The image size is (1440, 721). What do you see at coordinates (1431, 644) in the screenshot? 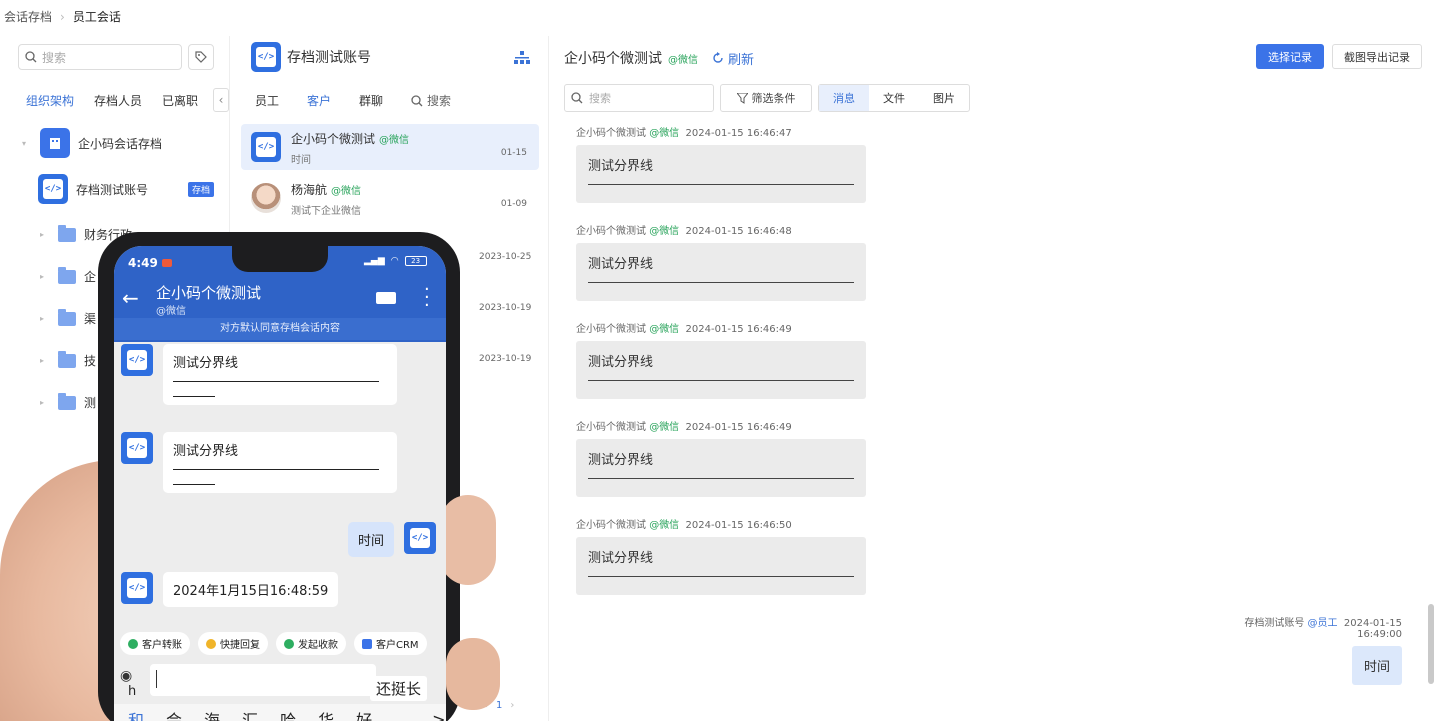
I see `scrollbar` at bounding box center [1431, 644].